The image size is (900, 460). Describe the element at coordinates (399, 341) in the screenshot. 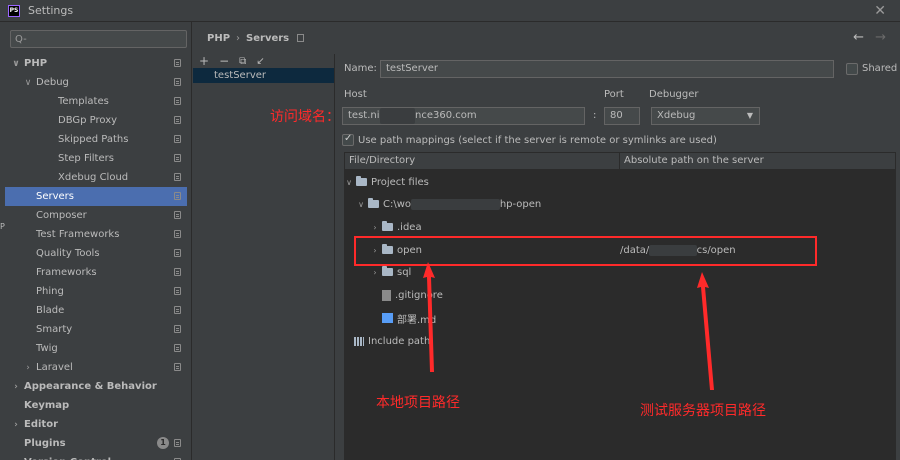

I see `node-label: Include path` at that location.